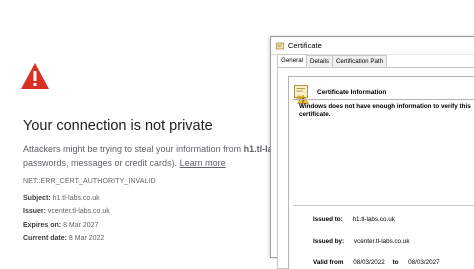 Image resolution: width=474 pixels, height=269 pixels. Describe the element at coordinates (37, 198) in the screenshot. I see `detail-label: Subject:` at that location.